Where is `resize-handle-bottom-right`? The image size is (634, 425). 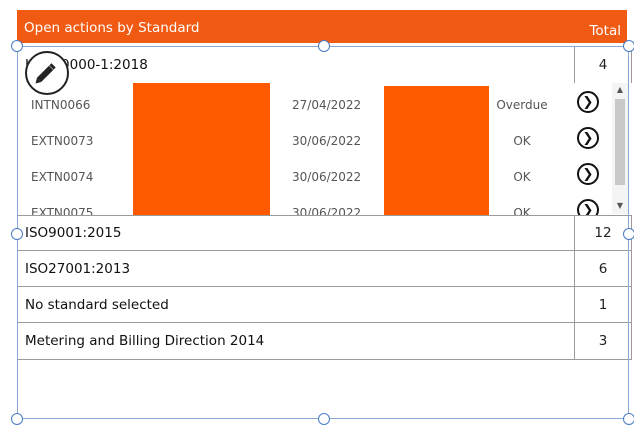
resize-handle-bottom-right is located at coordinates (628, 419).